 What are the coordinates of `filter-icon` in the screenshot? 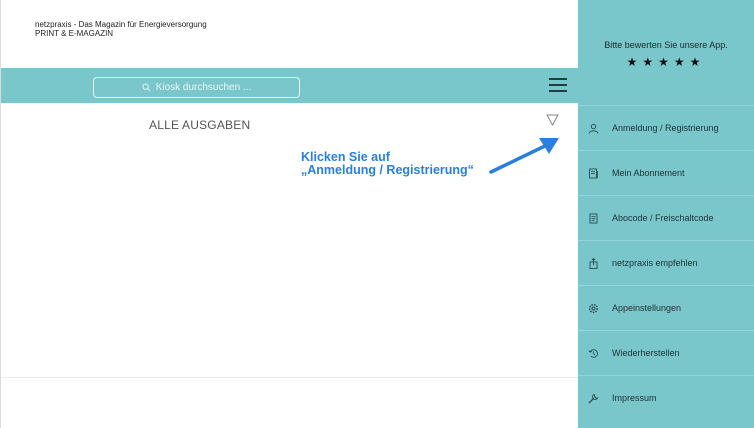 It's located at (552, 123).